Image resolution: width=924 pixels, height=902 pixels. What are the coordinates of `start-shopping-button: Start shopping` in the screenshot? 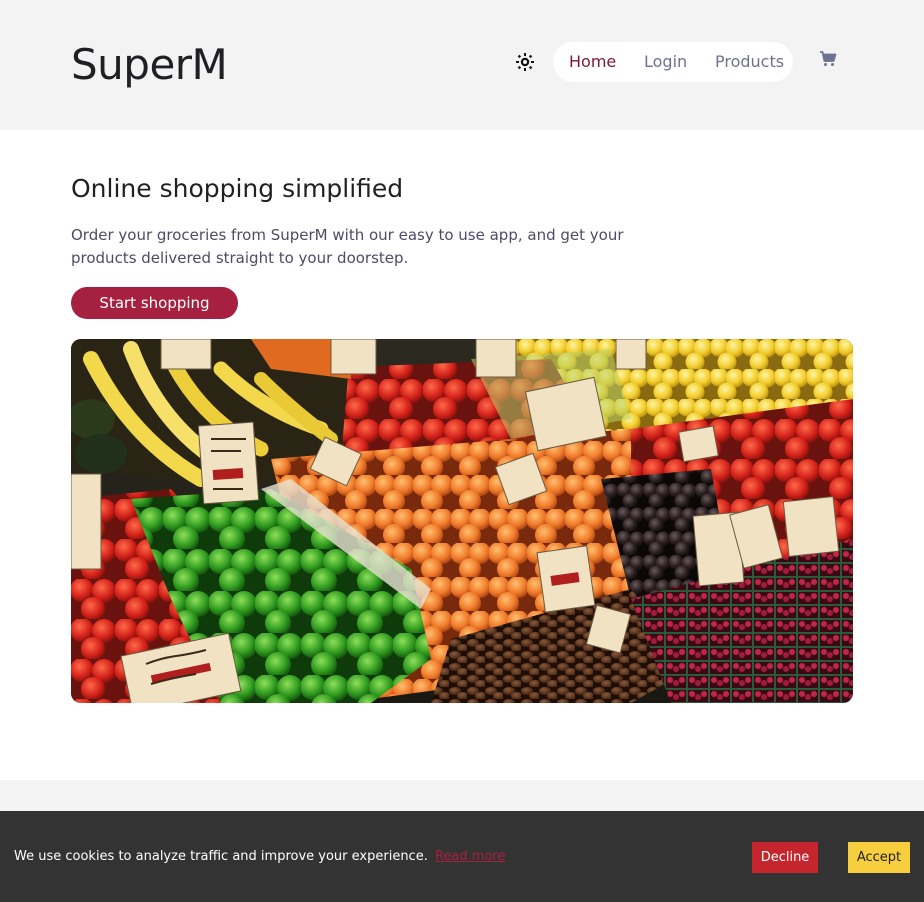 It's located at (154, 303).